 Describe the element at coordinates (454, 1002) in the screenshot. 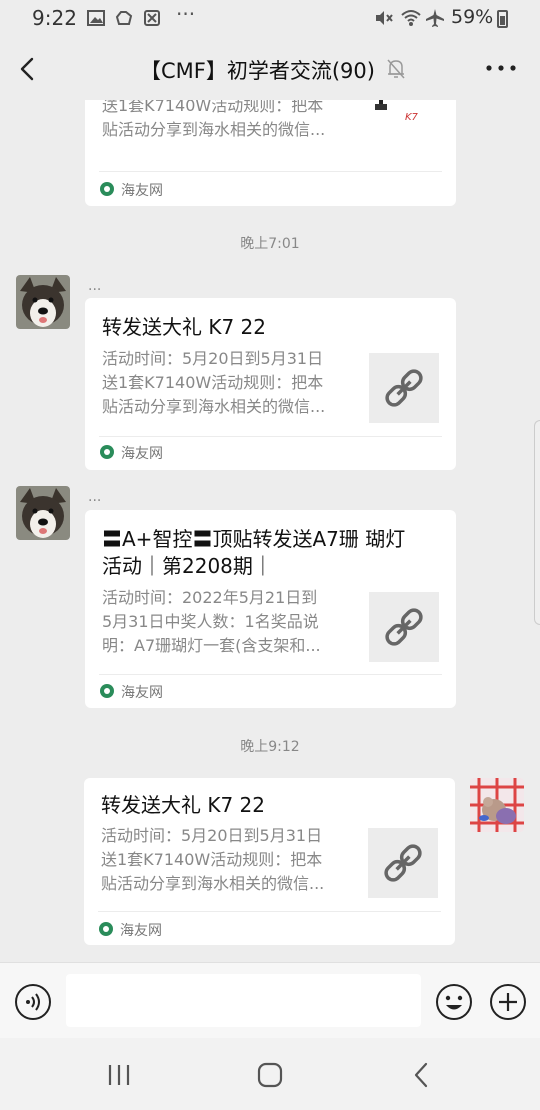

I see `emoji-icon` at that location.